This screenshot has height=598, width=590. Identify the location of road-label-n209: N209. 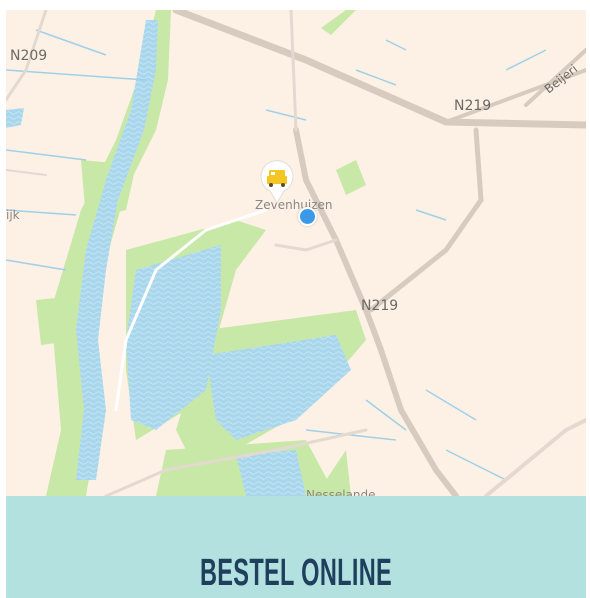
(29, 56).